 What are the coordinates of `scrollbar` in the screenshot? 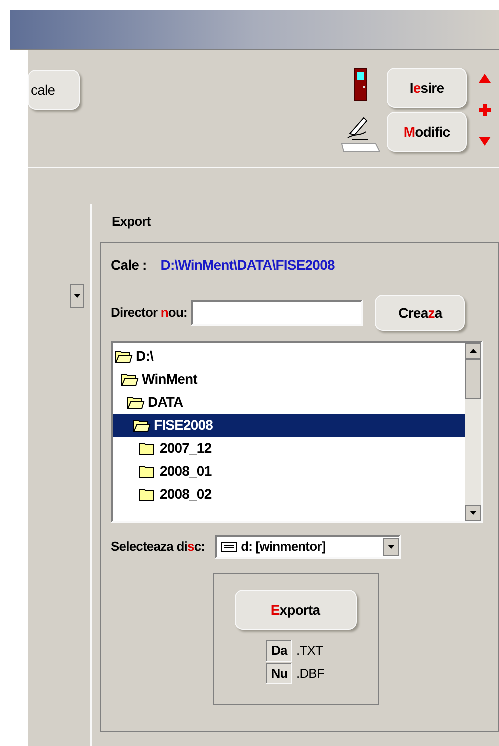 It's located at (473, 432).